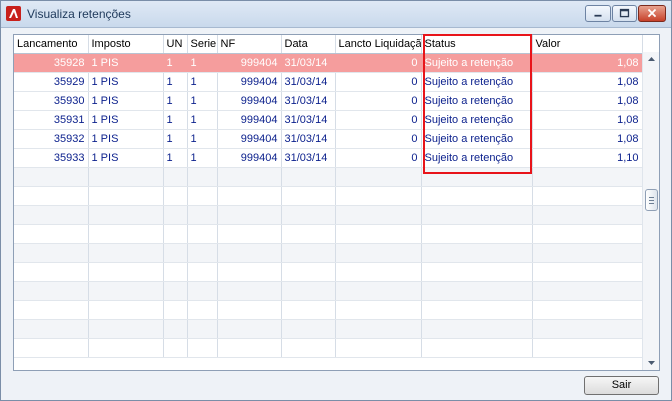 Image resolution: width=672 pixels, height=401 pixels. What do you see at coordinates (51, 101) in the screenshot?
I see `cell-lancamento: 35930` at bounding box center [51, 101].